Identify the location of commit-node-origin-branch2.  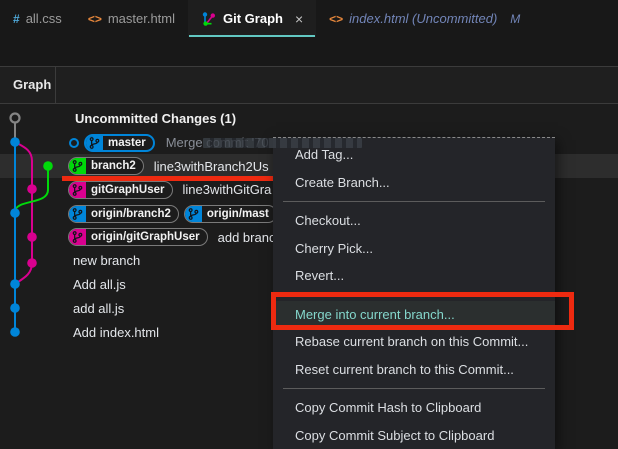
(15, 213).